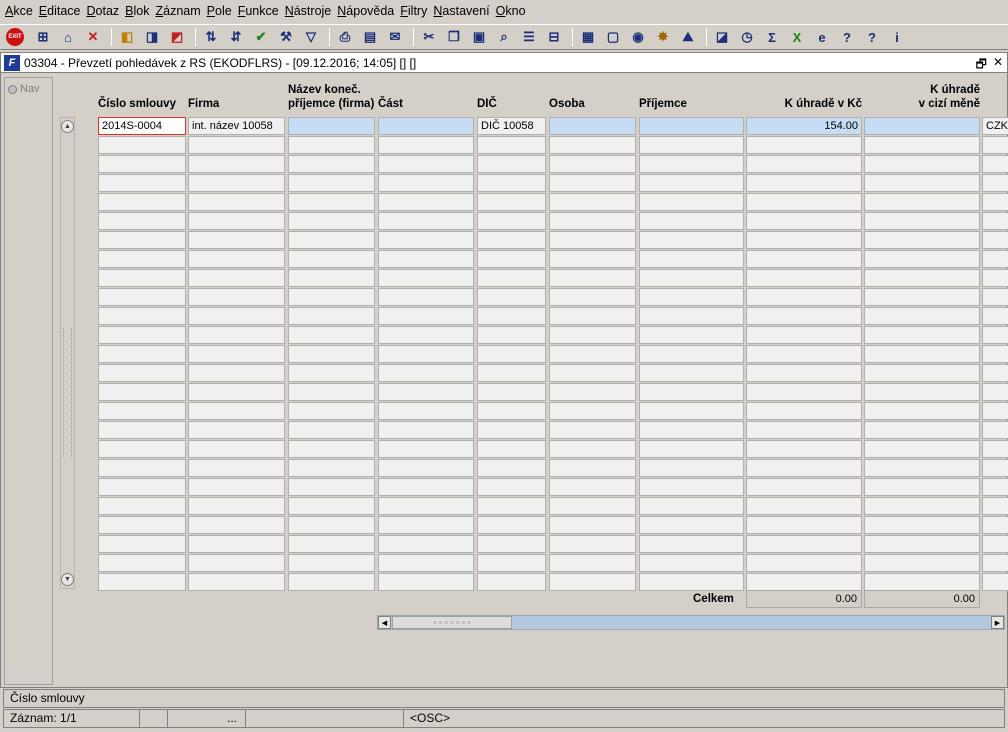 The height and width of the screenshot is (732, 1008). What do you see at coordinates (370, 37) in the screenshot?
I see `print-preview-icon: ▤` at bounding box center [370, 37].